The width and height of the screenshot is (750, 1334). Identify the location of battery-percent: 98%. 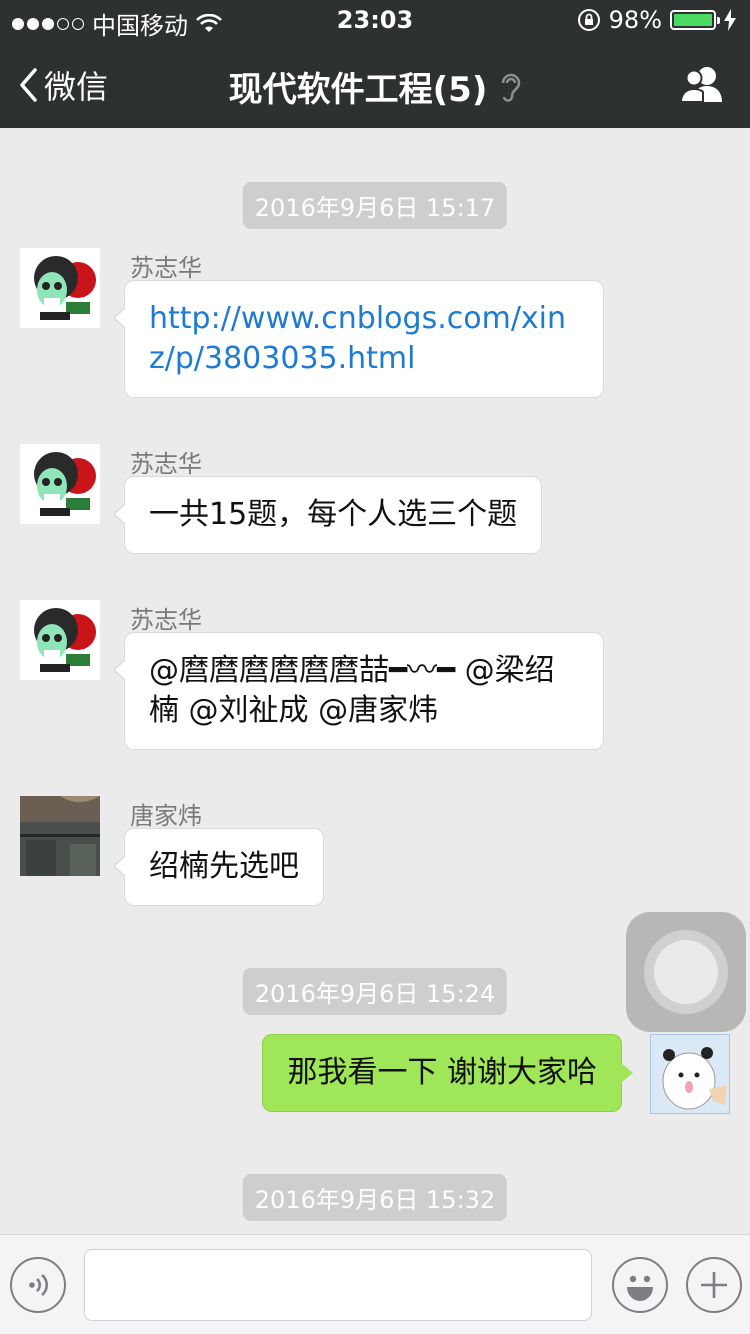
(635, 20).